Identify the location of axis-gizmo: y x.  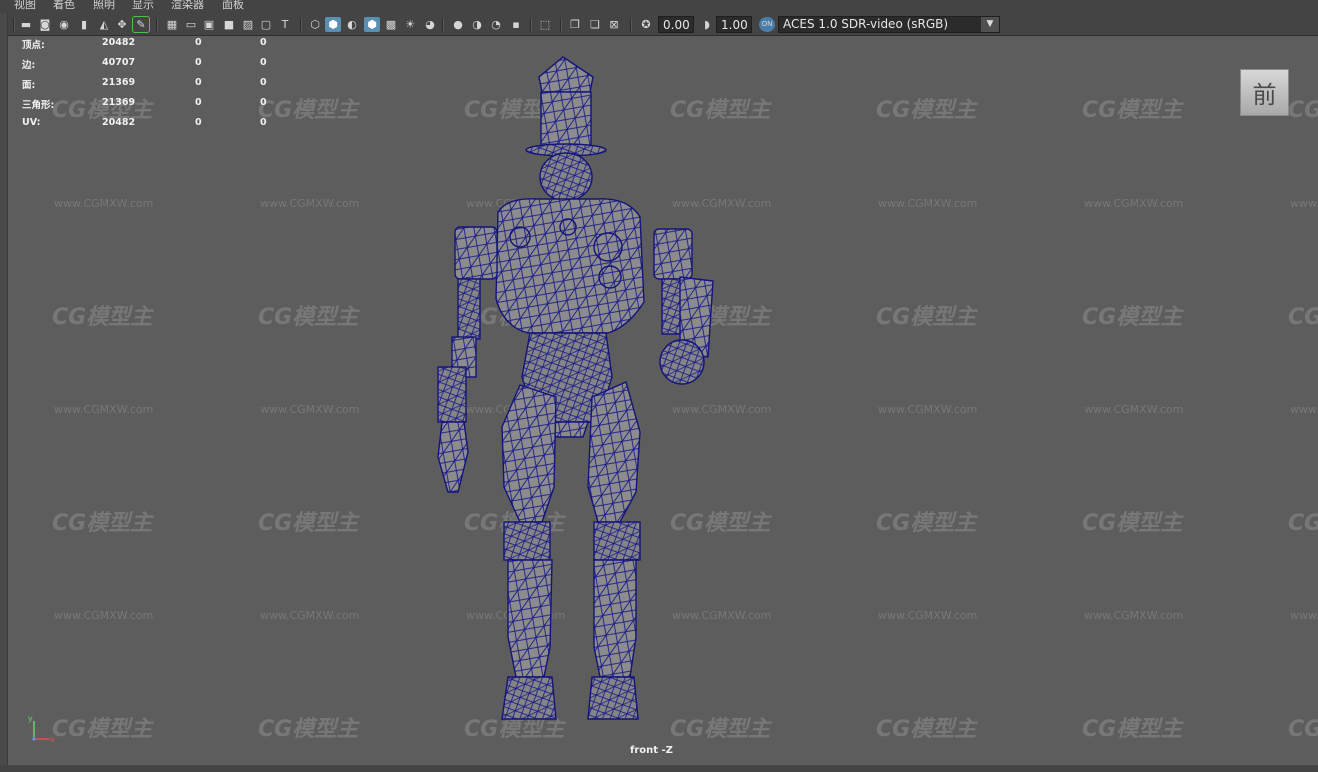
(41, 728).